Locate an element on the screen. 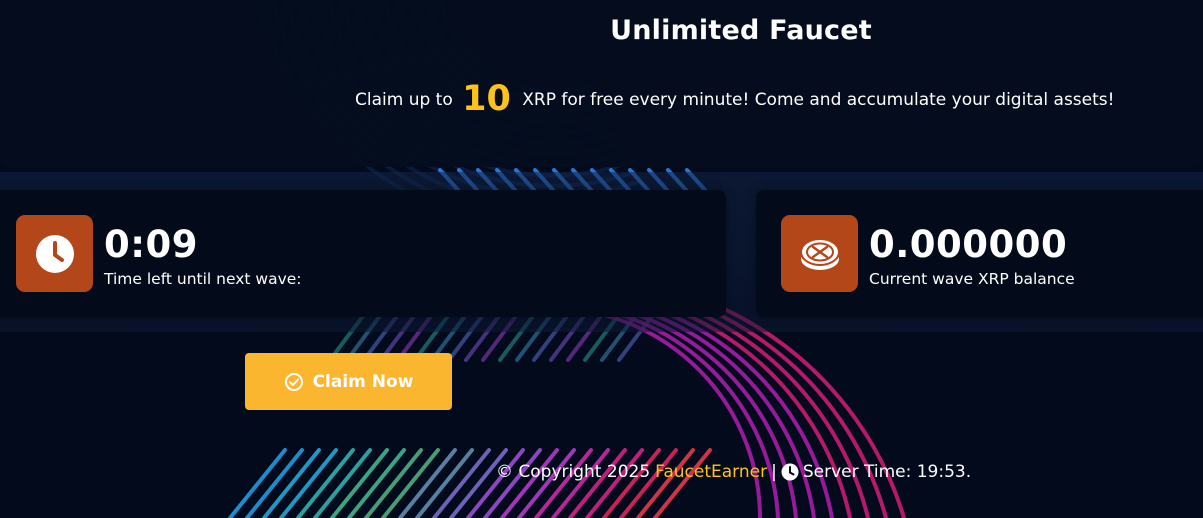  copyright-text: © Copyright 2025 is located at coordinates (573, 472).